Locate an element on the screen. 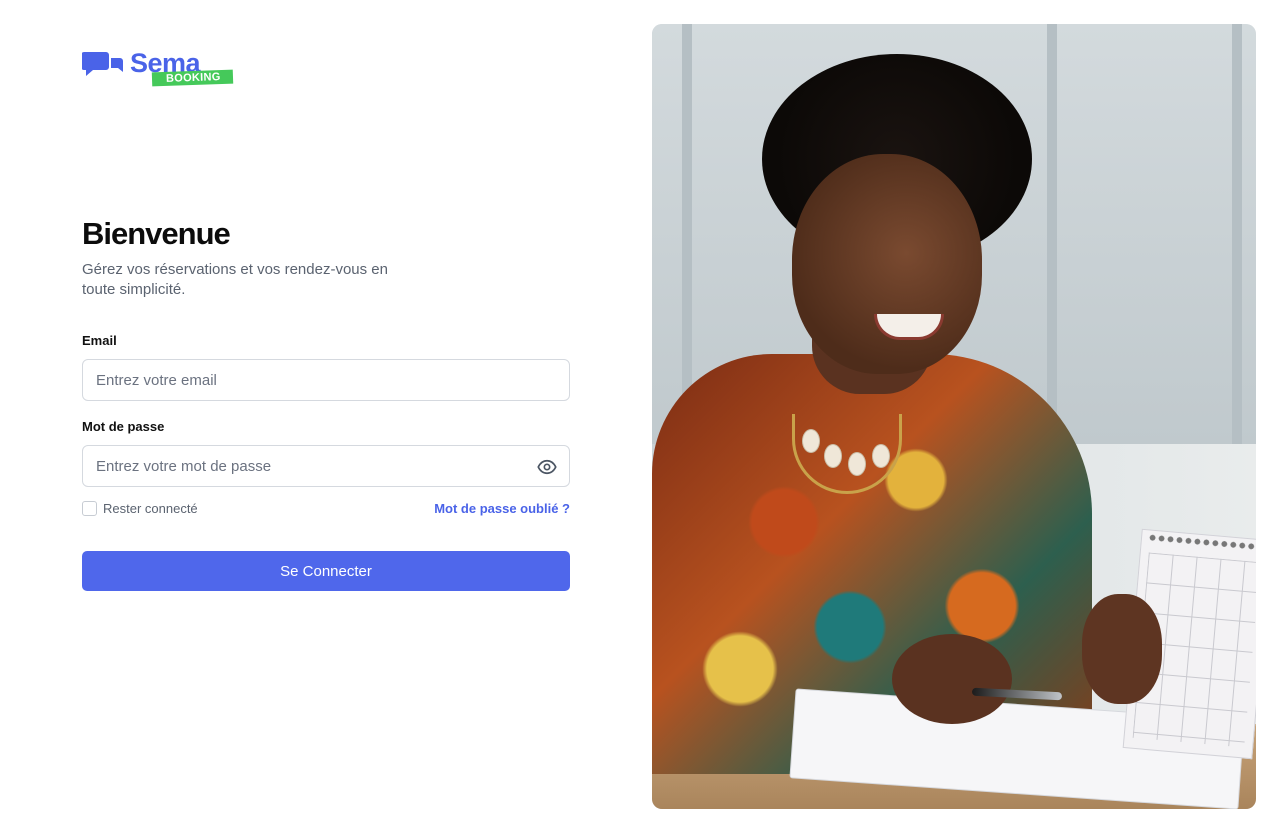 This screenshot has width=1280, height=832. page-title: Bienvenue is located at coordinates (156, 233).